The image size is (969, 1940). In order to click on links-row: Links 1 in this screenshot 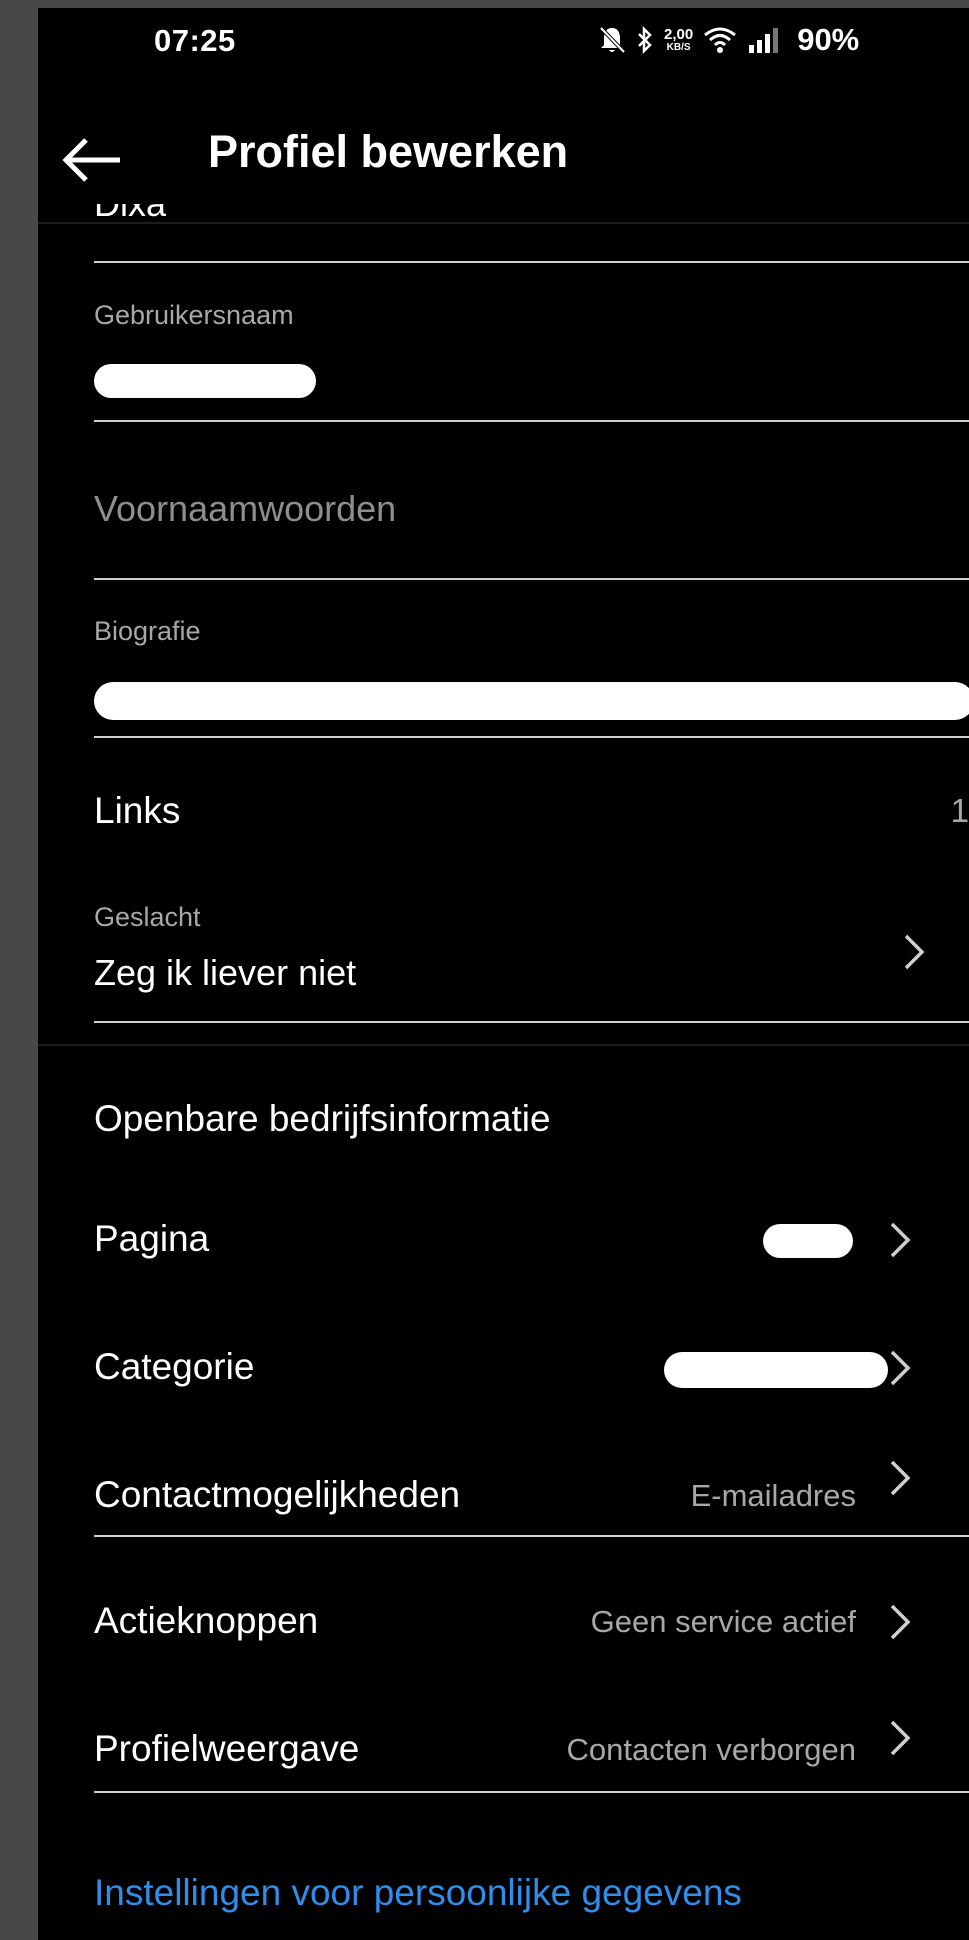, I will do `click(503, 813)`.